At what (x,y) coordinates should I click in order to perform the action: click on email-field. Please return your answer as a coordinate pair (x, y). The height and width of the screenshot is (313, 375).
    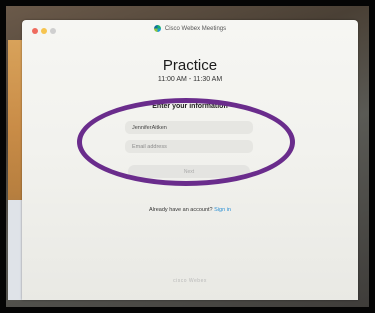
    Looking at the image, I should click on (189, 146).